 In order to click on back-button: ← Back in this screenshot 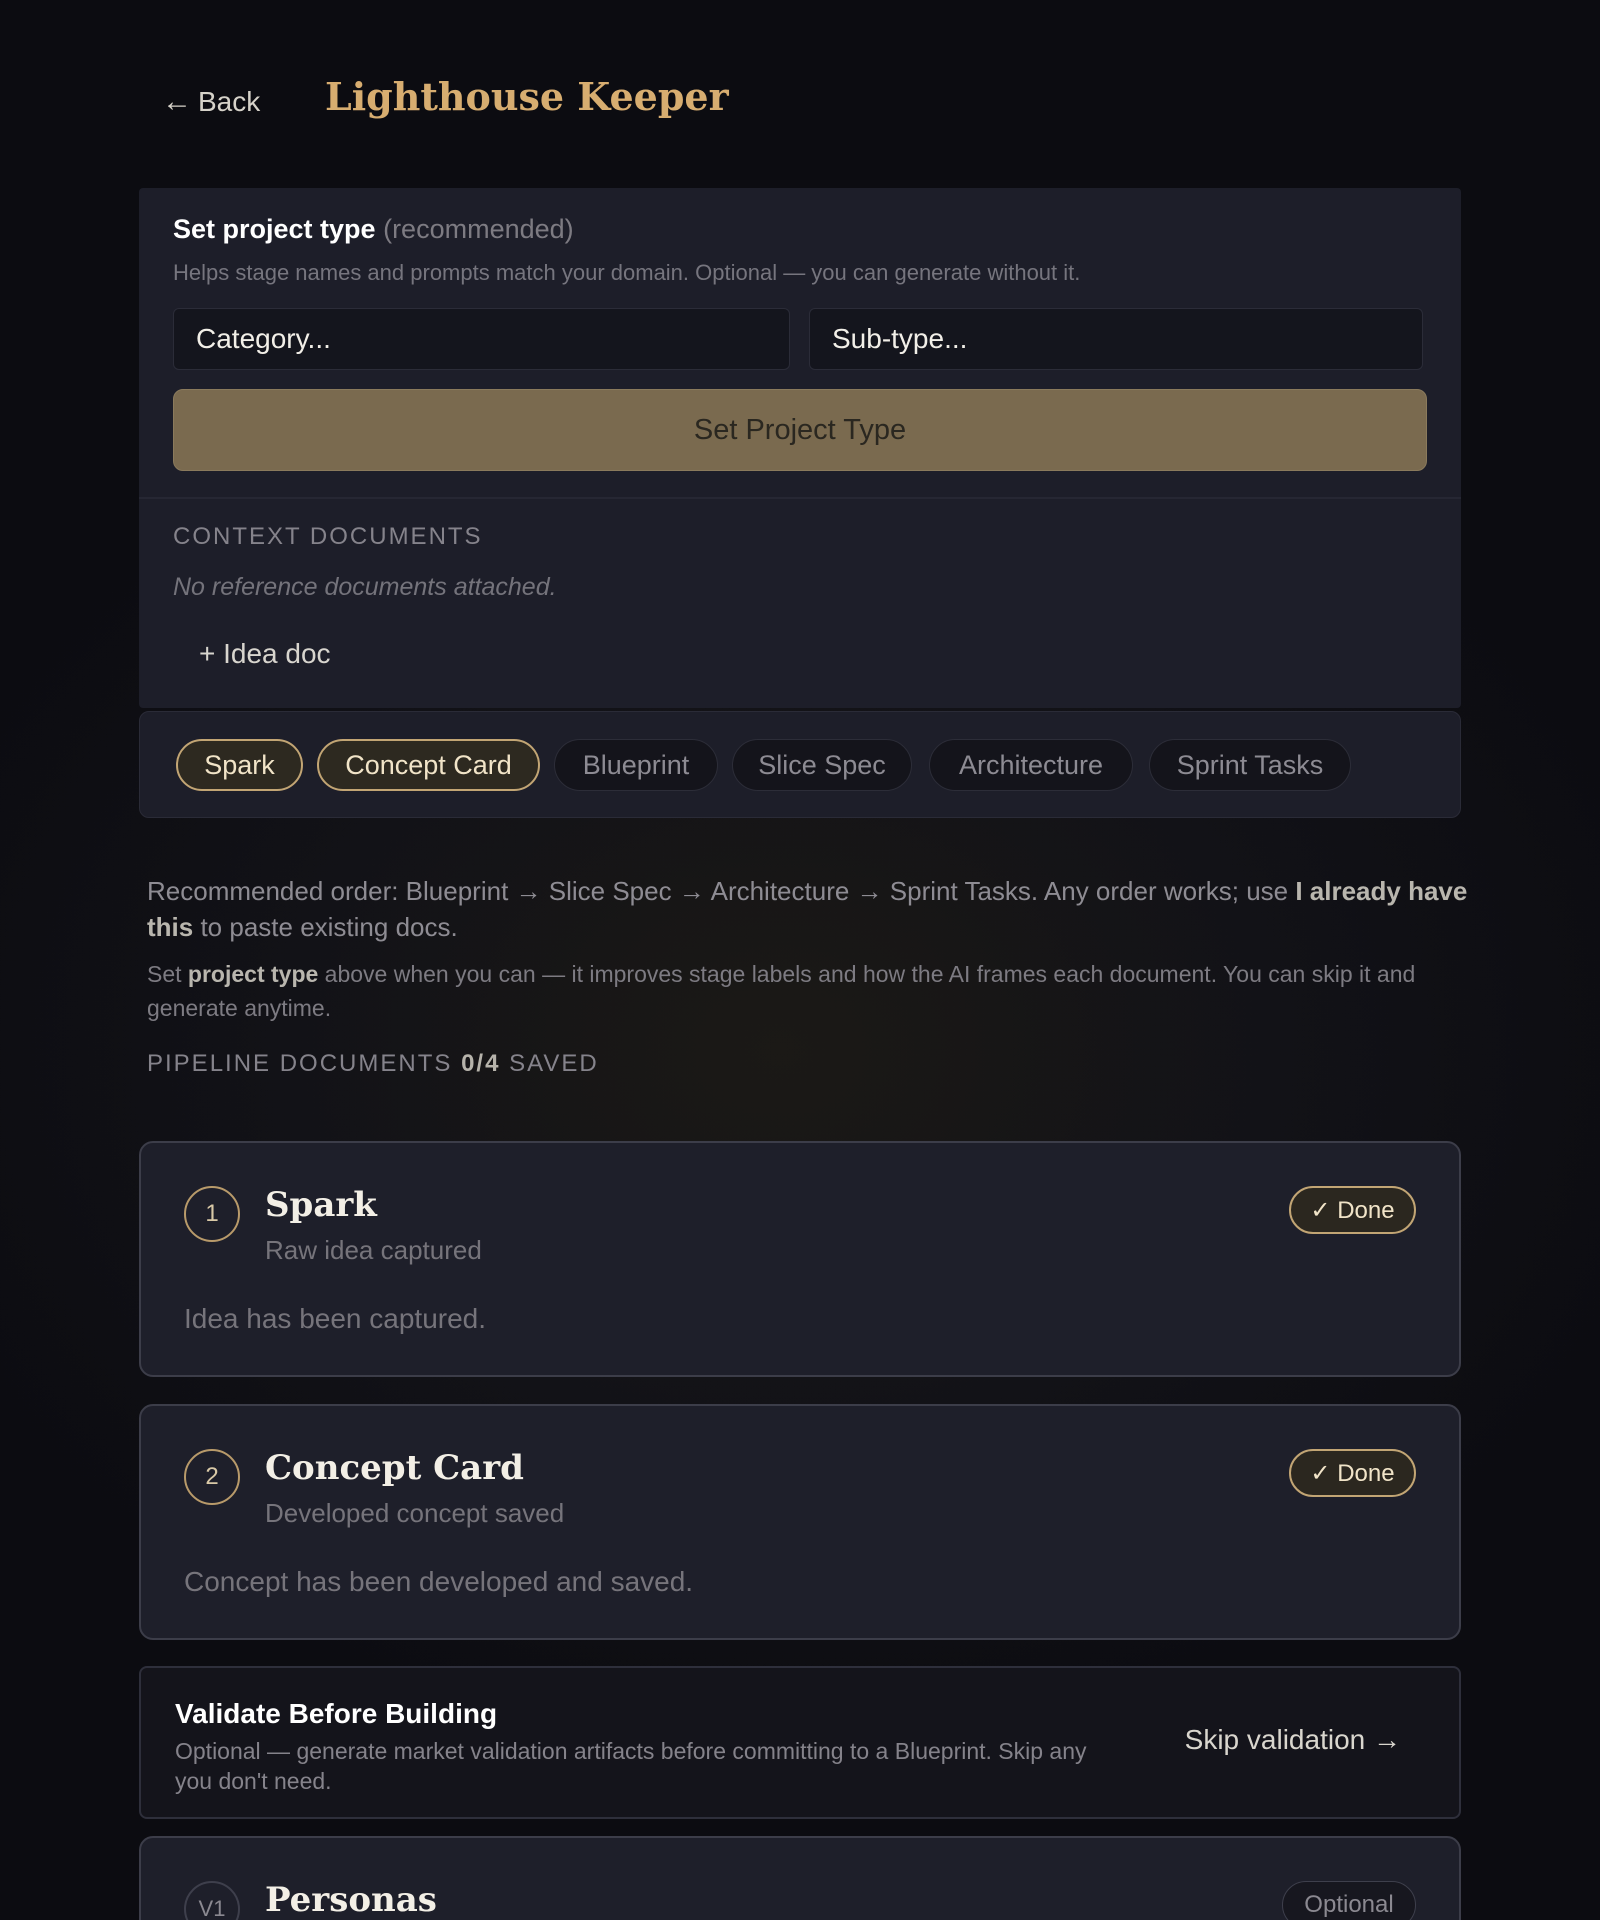, I will do `click(211, 102)`.